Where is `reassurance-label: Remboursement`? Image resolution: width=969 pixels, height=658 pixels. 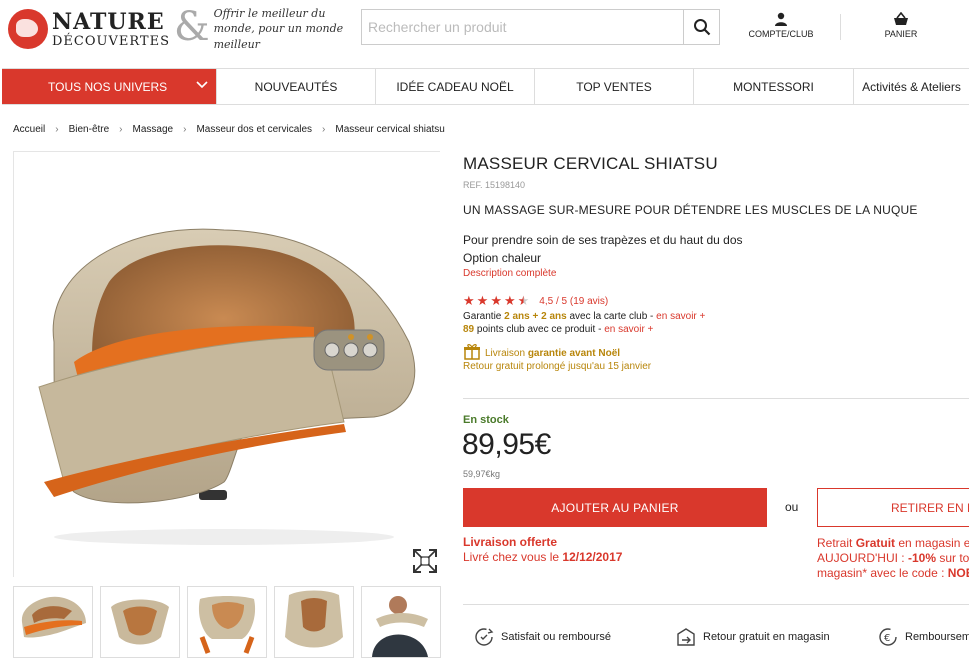
reassurance-label: Remboursement is located at coordinates (937, 637).